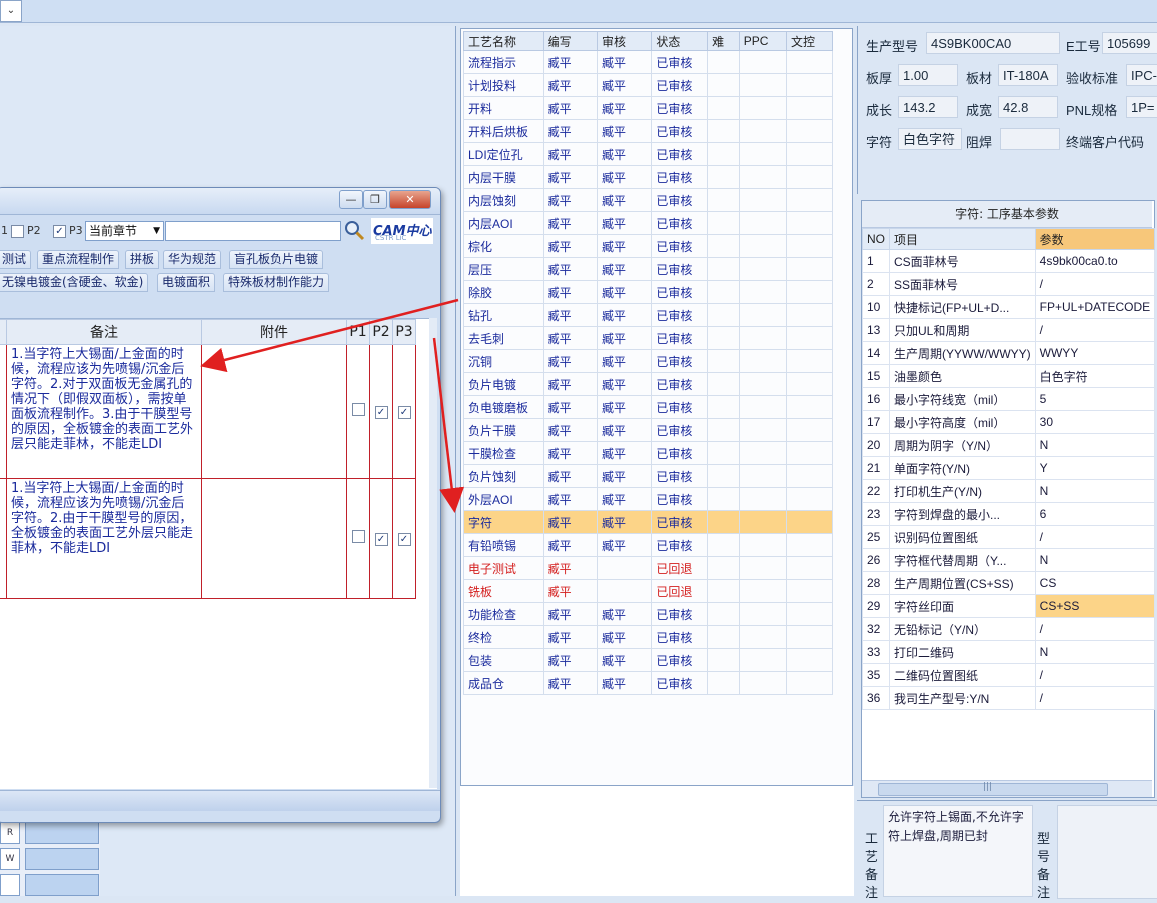 The image size is (1157, 903). What do you see at coordinates (1095, 606) in the screenshot?
I see `param-cell-value: CS+SS` at bounding box center [1095, 606].